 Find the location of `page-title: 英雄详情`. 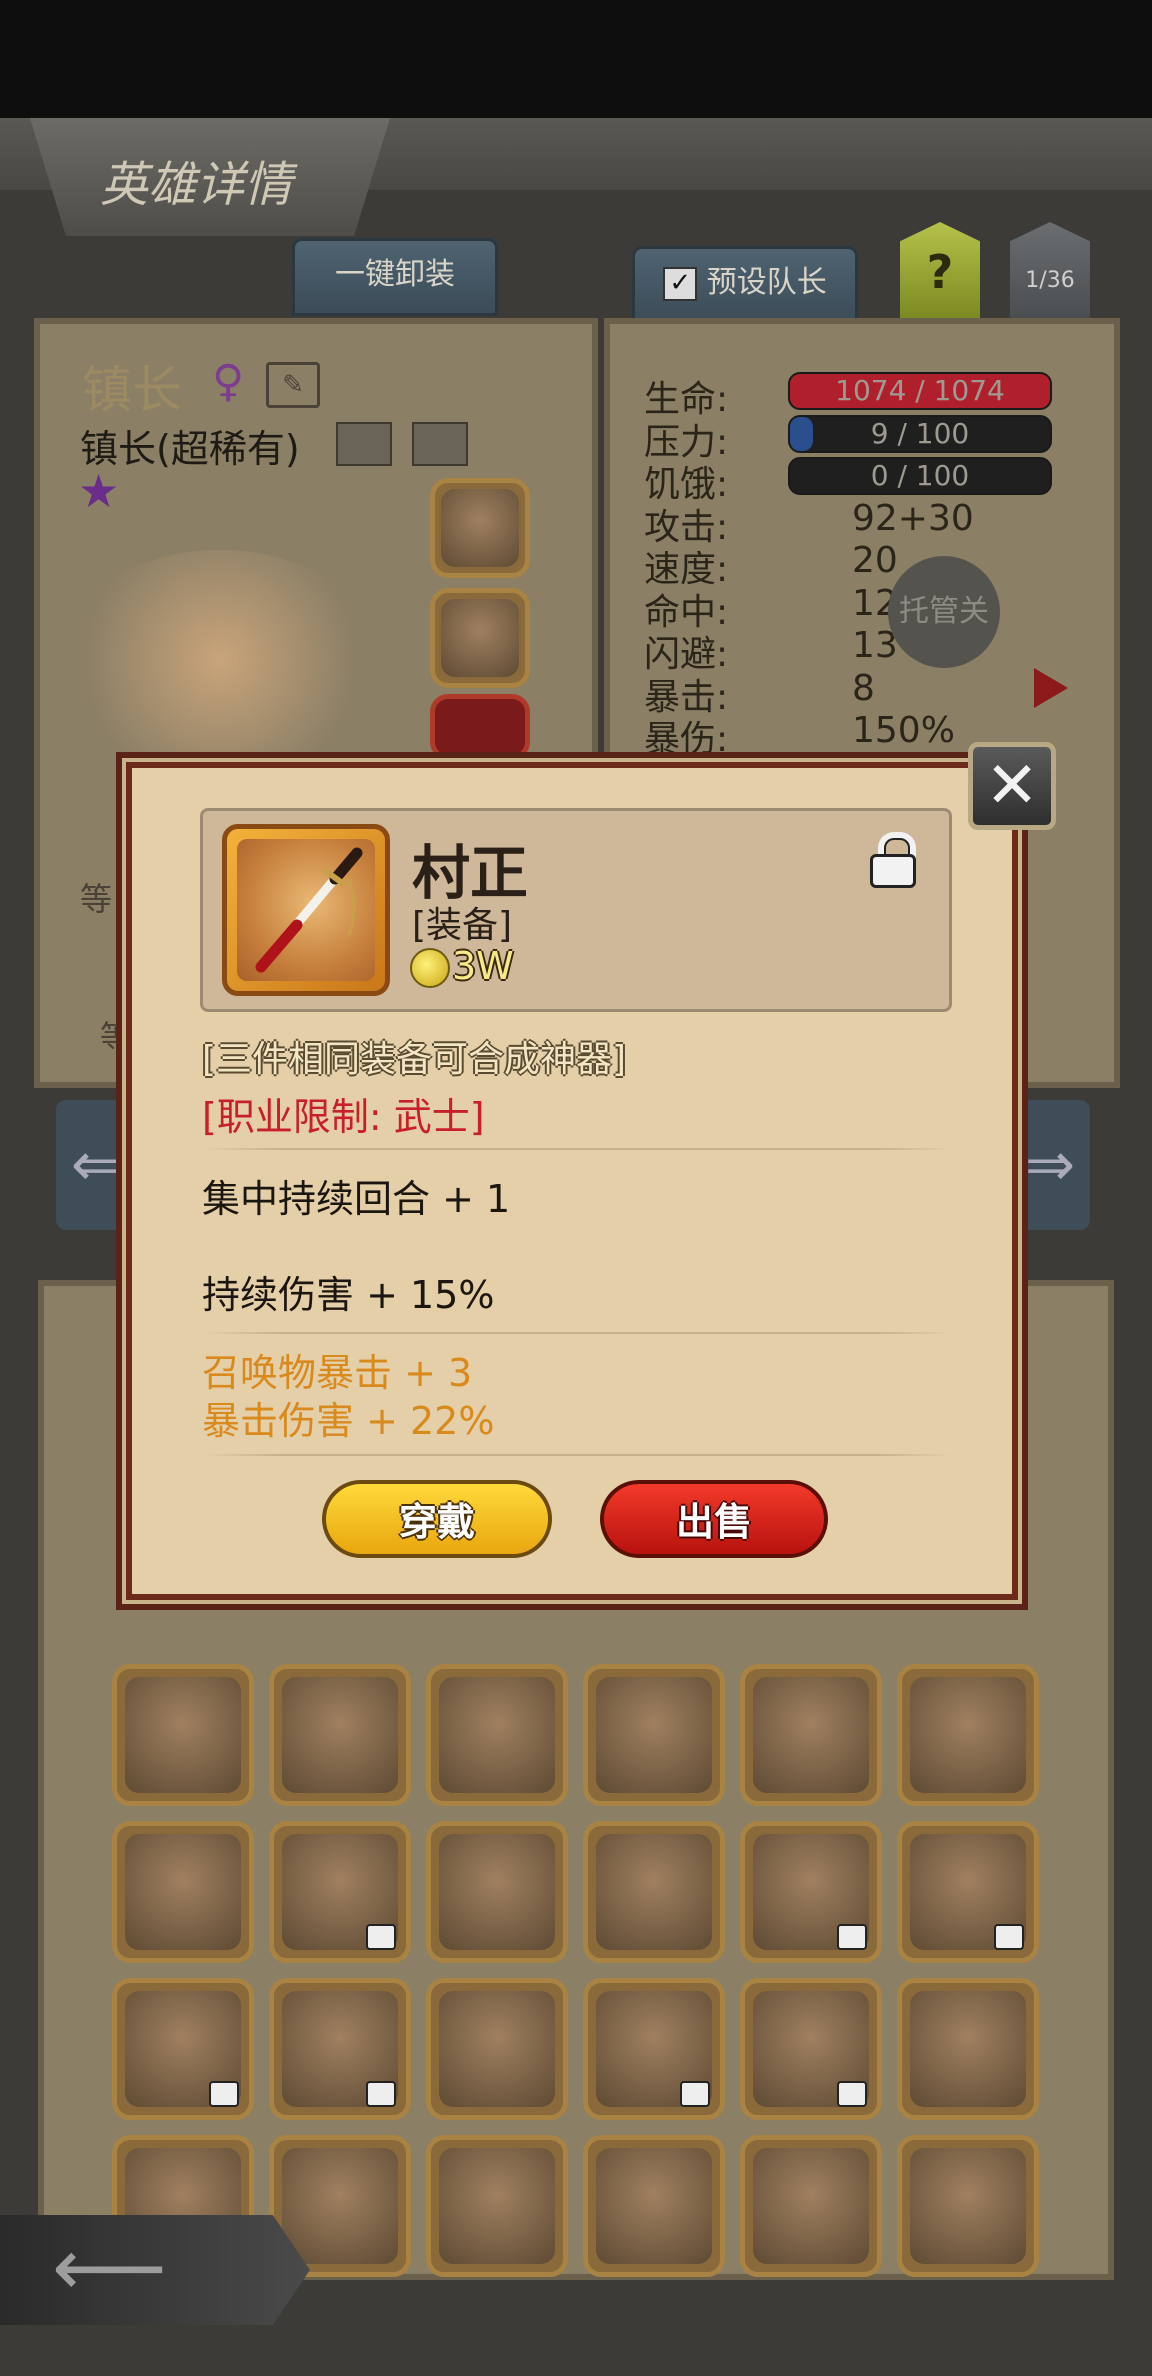

page-title: 英雄详情 is located at coordinates (196, 185).